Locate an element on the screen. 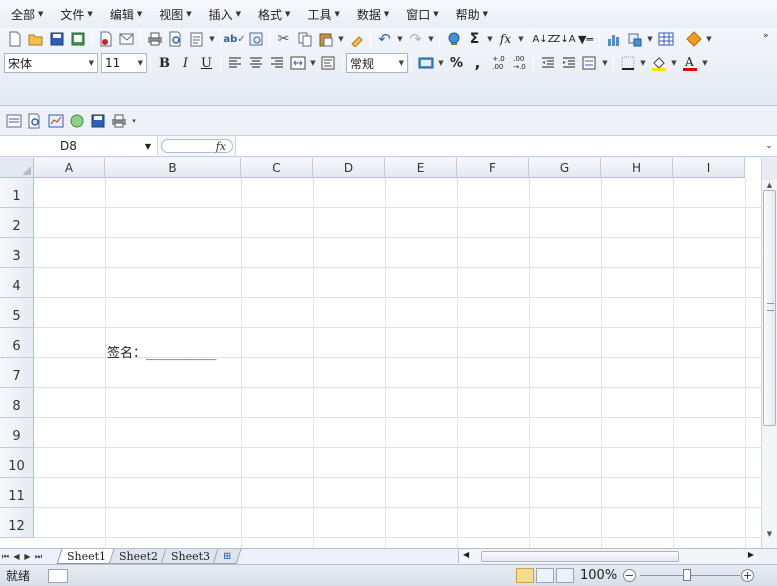 This screenshot has height=586, width=777. row-header-10: 10 is located at coordinates (17, 463).